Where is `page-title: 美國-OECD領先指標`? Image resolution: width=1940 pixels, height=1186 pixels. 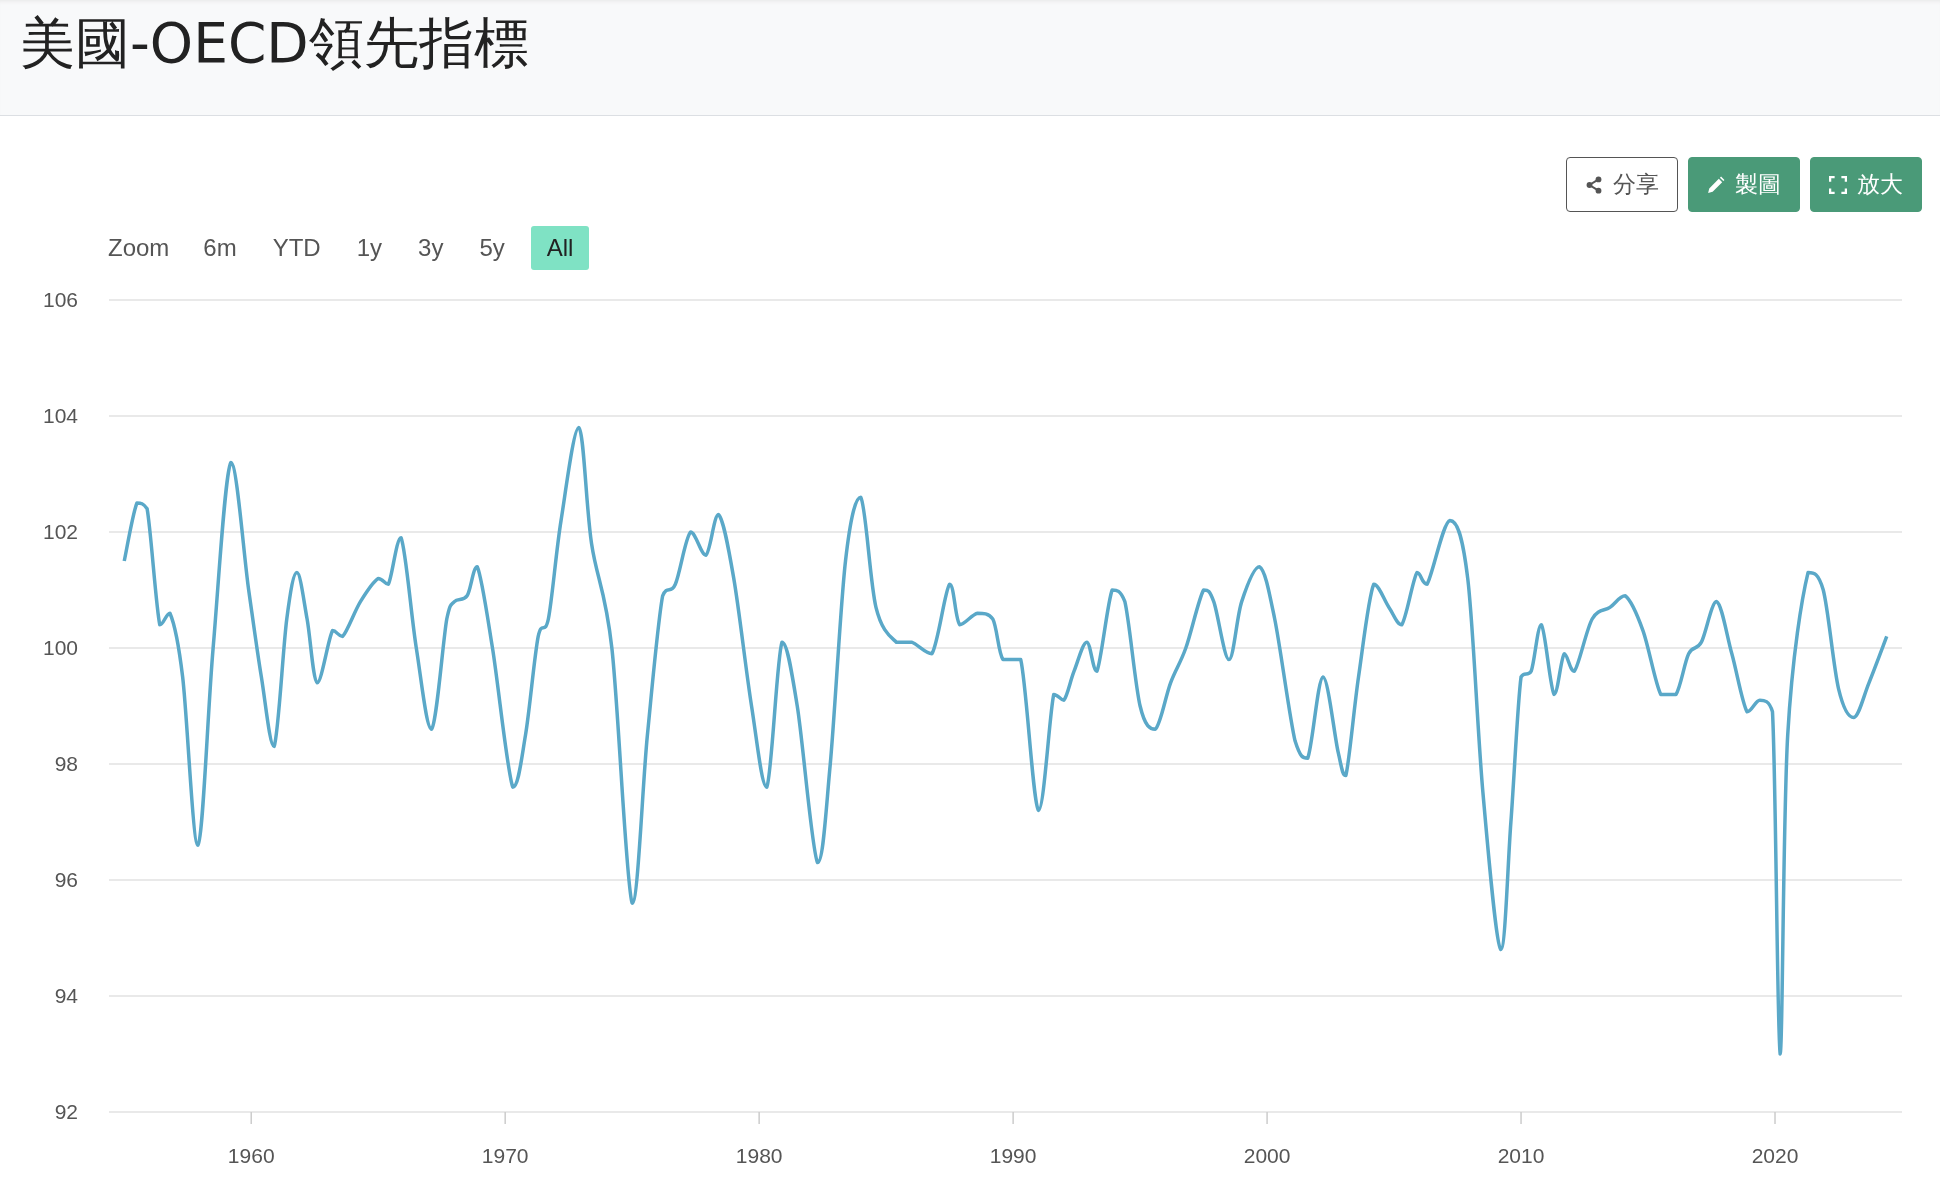
page-title: 美國-OECD領先指標 is located at coordinates (274, 43).